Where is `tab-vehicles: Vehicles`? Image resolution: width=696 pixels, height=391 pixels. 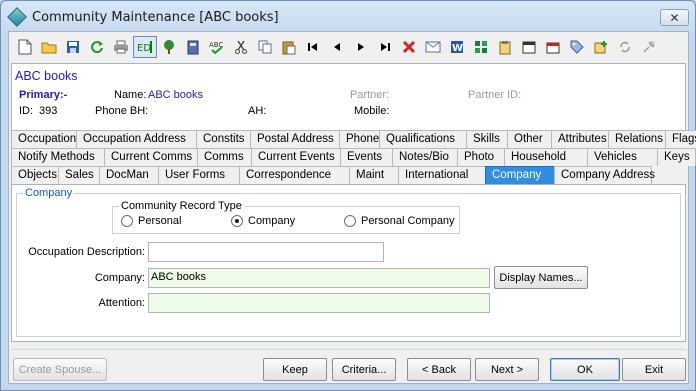 tab-vehicles: Vehicles is located at coordinates (622, 157).